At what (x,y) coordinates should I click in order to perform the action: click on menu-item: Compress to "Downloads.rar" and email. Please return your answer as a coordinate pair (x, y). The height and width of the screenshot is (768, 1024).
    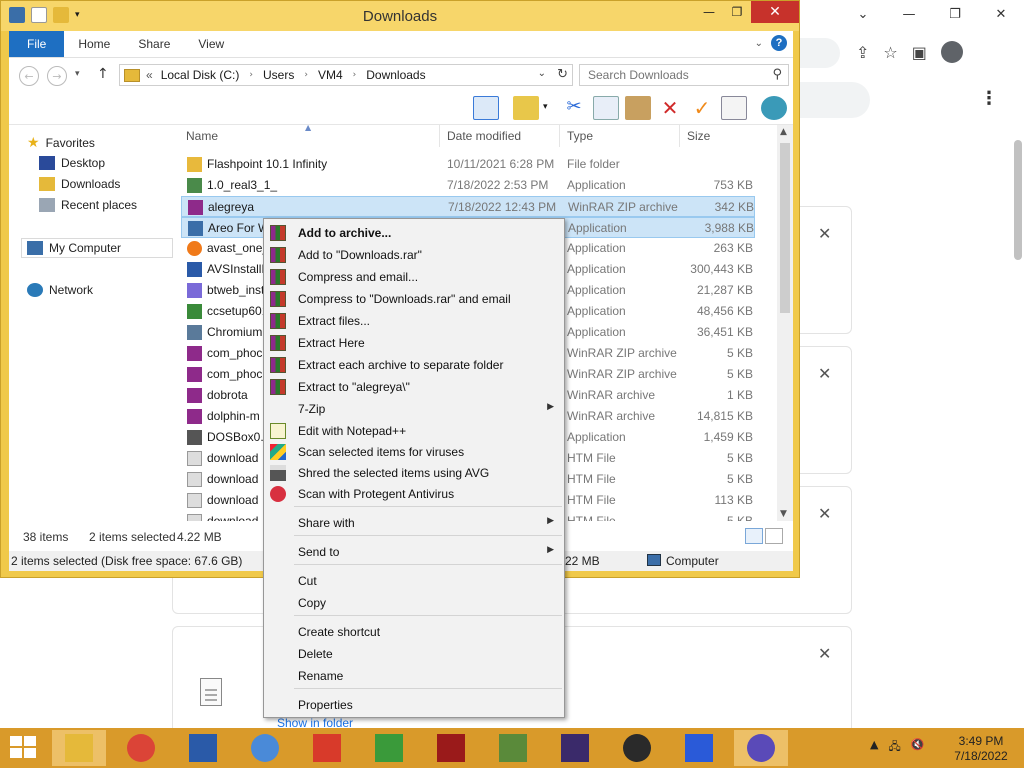
    Looking at the image, I should click on (414, 299).